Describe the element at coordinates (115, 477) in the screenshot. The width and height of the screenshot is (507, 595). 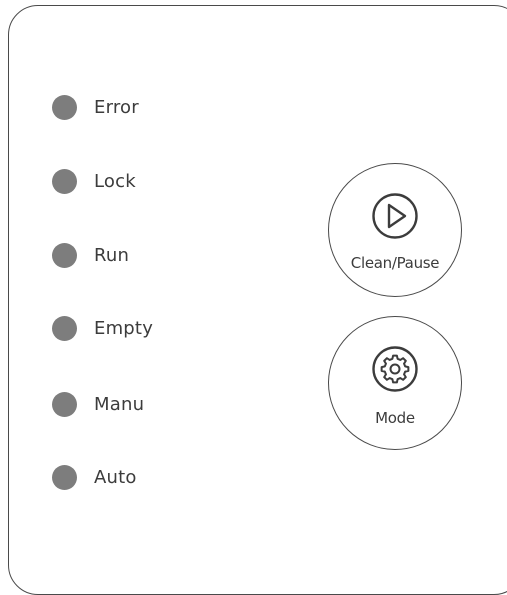
I see `indicator-label: Auto` at that location.